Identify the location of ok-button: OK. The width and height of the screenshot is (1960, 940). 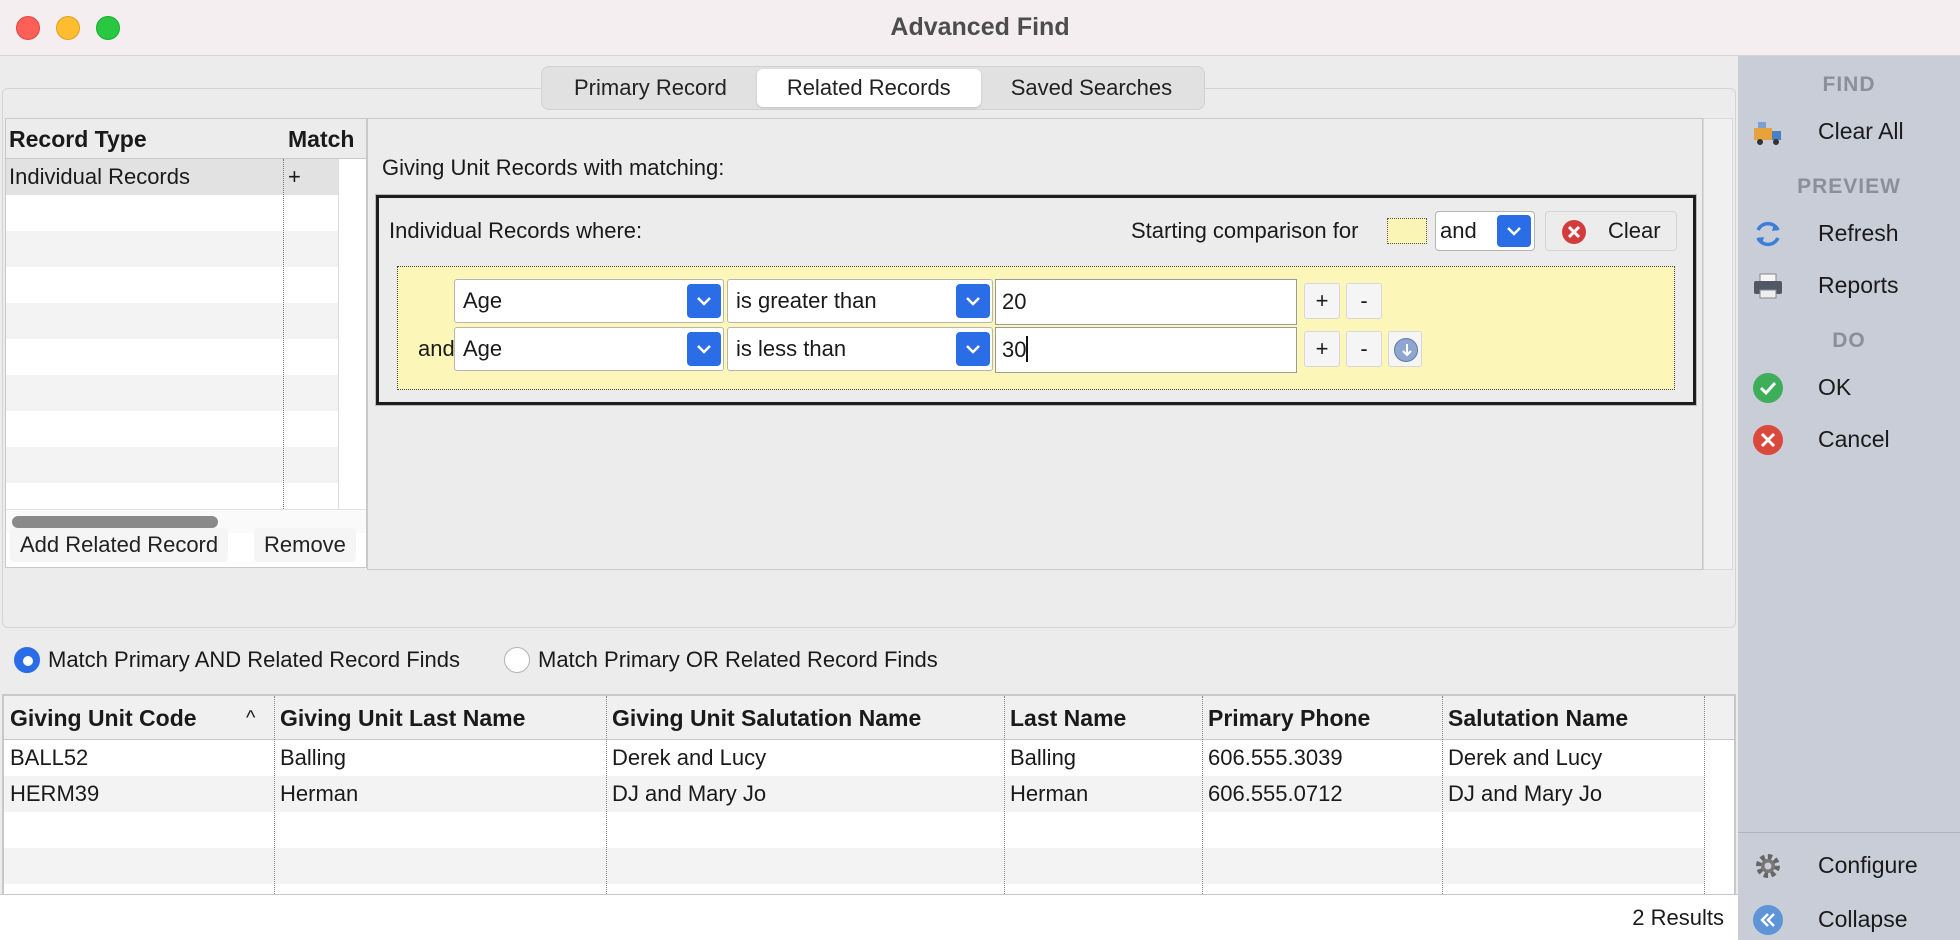
(1852, 387).